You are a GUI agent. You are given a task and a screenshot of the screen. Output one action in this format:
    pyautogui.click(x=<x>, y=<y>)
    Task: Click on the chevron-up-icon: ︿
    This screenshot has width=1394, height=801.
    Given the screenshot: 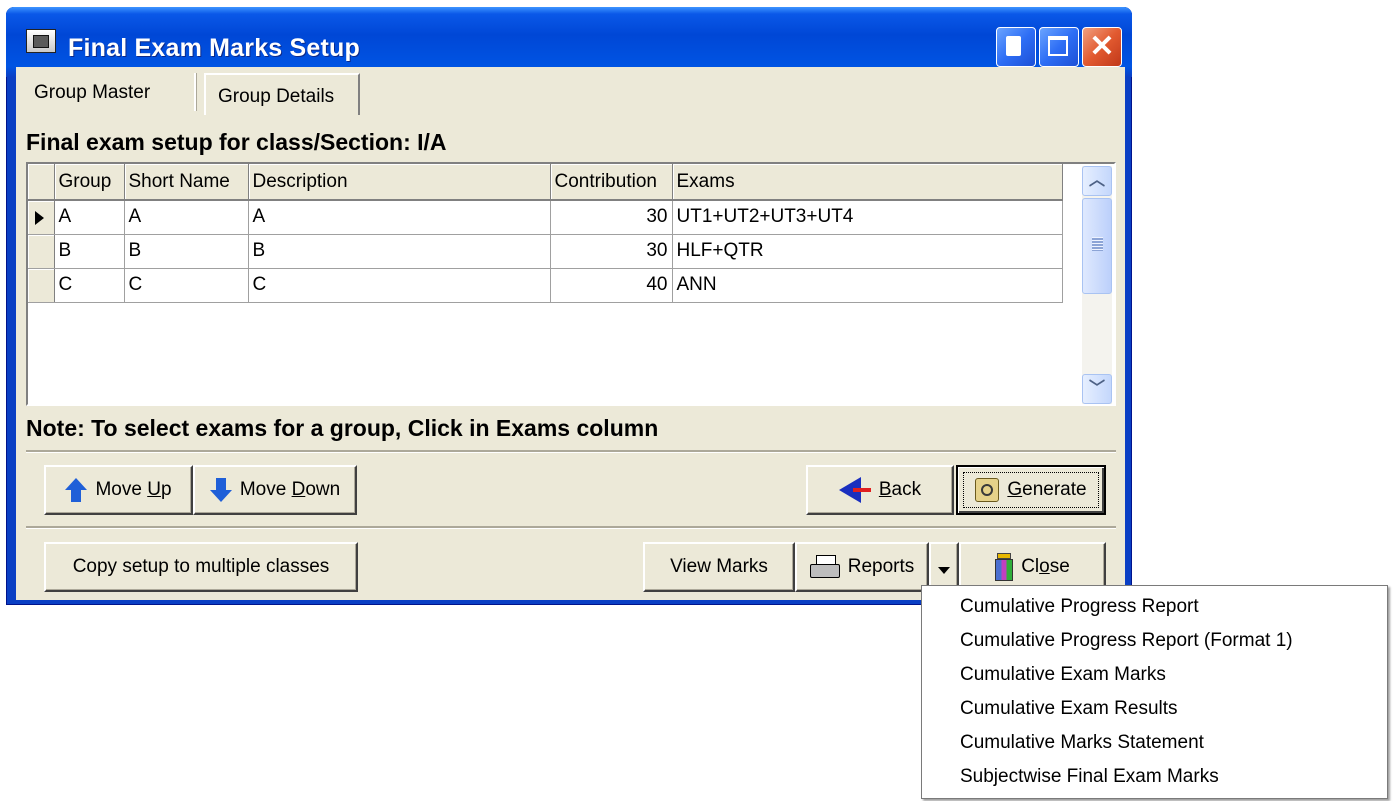 What is the action you would take?
    pyautogui.click(x=1096, y=180)
    